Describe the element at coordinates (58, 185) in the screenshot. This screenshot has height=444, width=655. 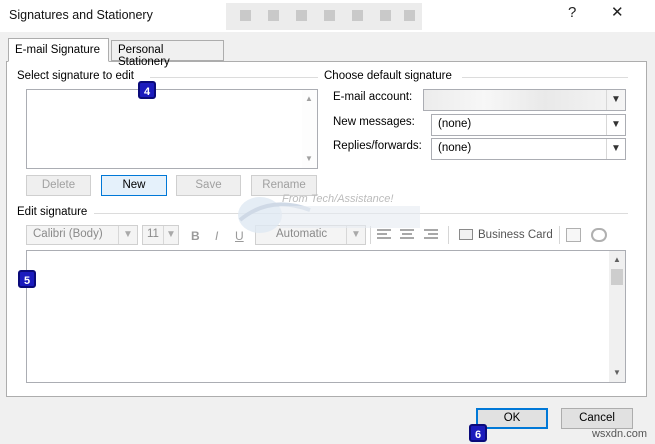
I see `delete-button: Delete` at that location.